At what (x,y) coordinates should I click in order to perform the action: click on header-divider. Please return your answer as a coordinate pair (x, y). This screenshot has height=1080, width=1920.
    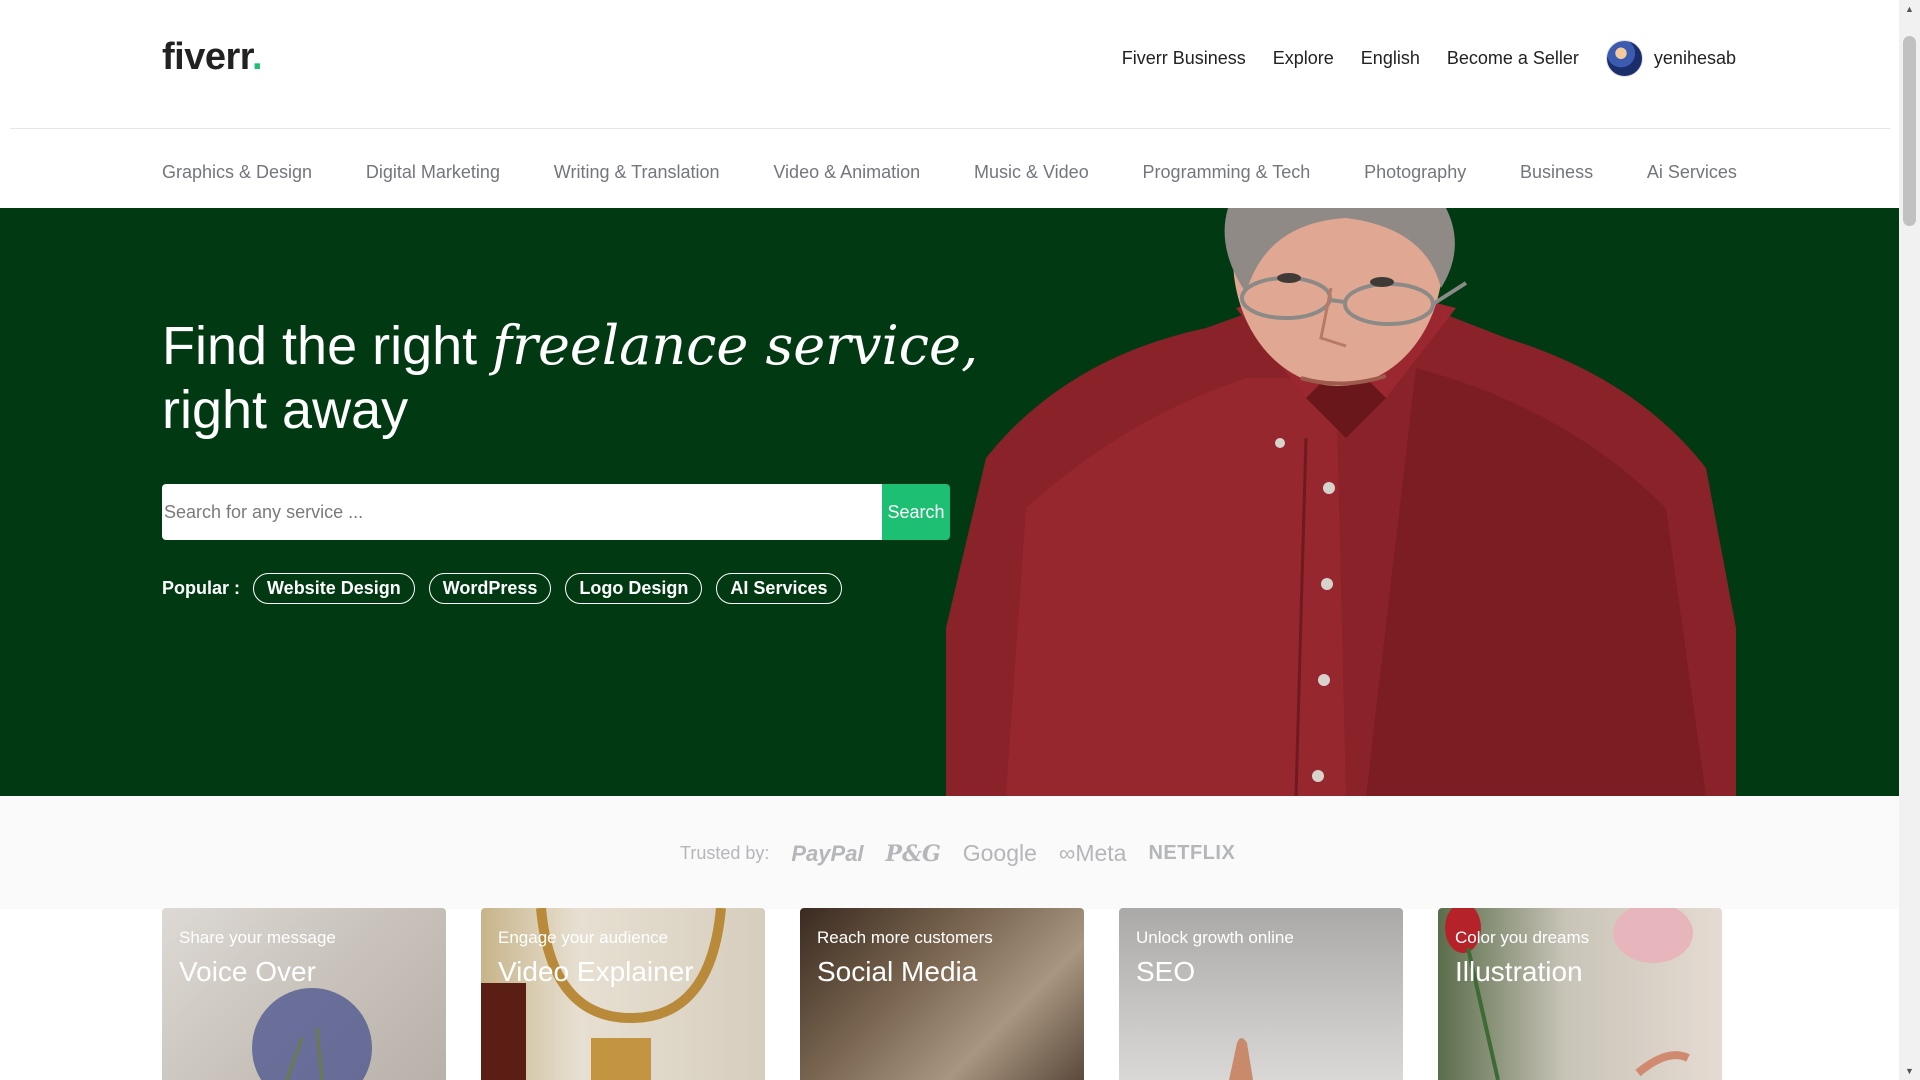
    Looking at the image, I should click on (950, 128).